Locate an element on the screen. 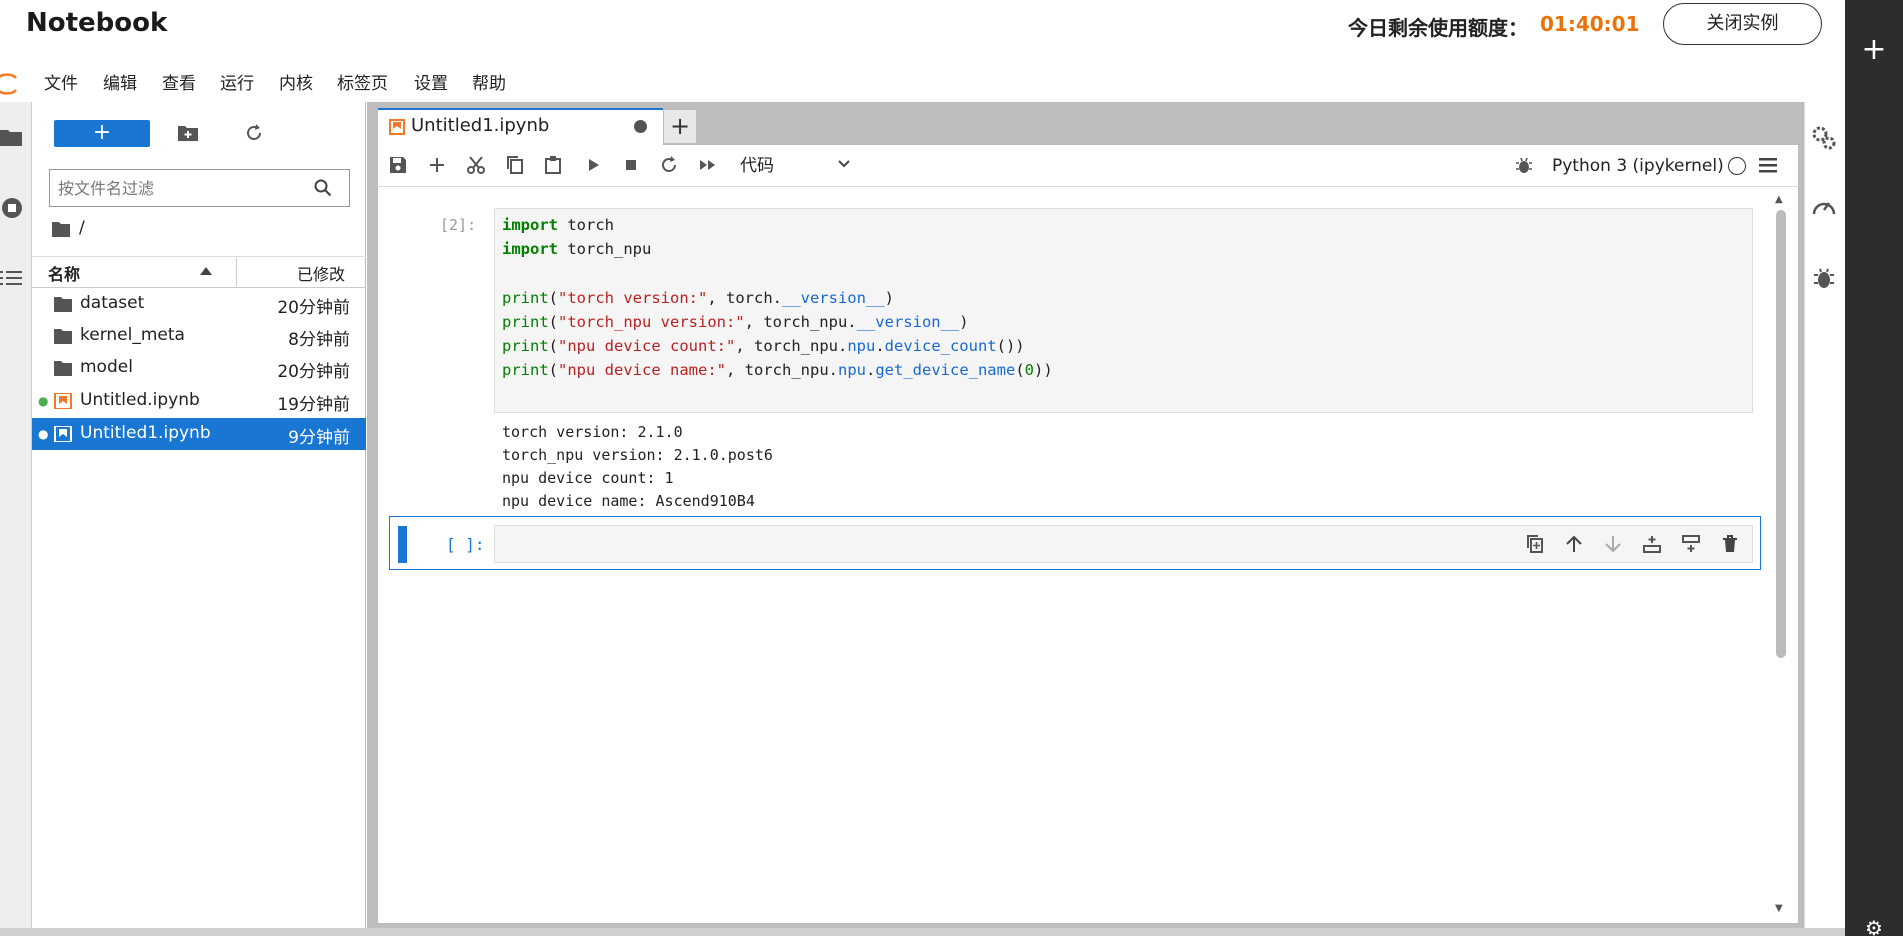  menu-bar: 文件 编辑 查看 运行 内核 标签页 设置 帮助 is located at coordinates (922, 84).